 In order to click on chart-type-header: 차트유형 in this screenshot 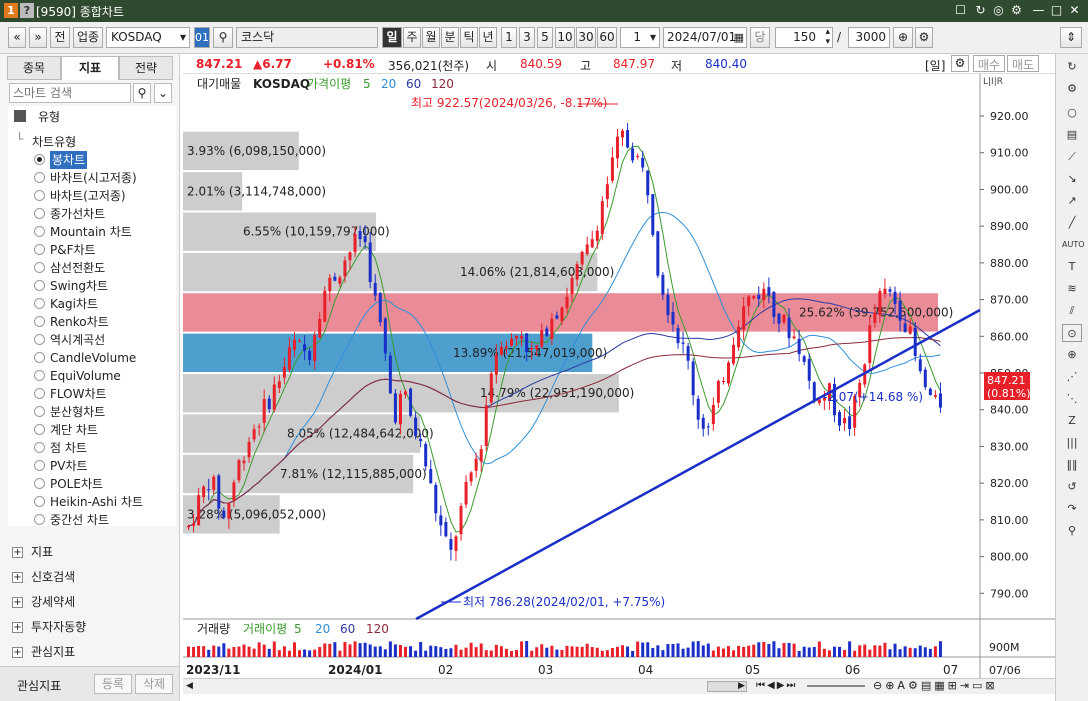, I will do `click(54, 141)`.